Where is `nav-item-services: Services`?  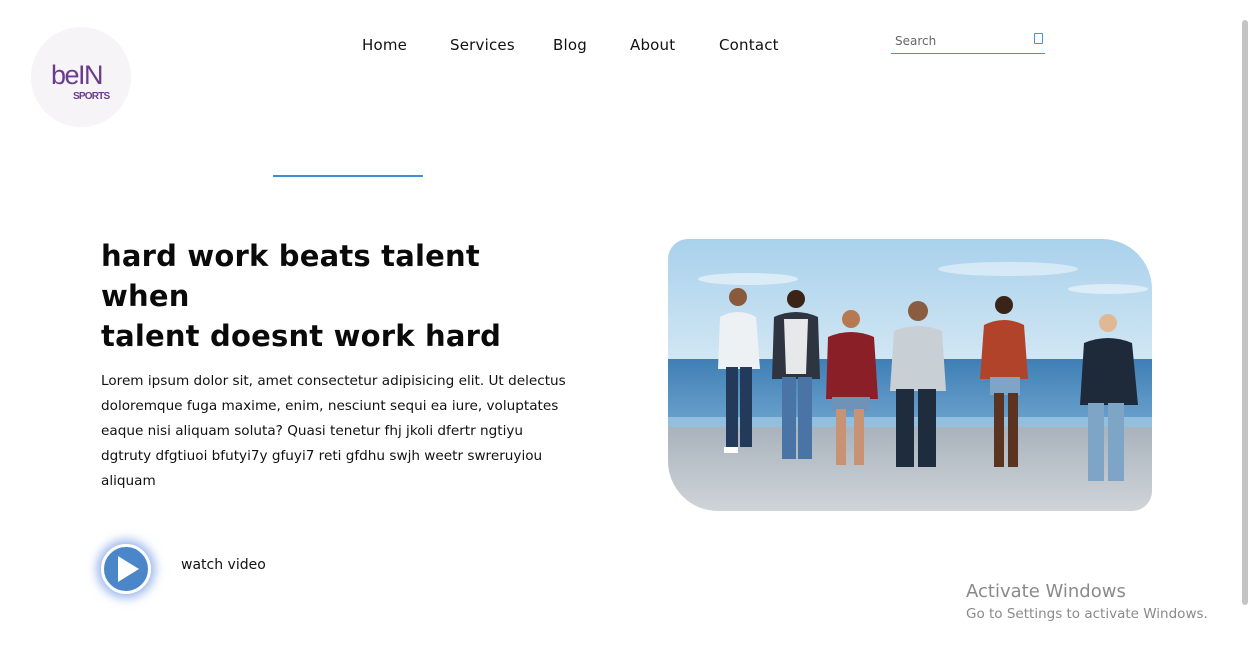
nav-item-services: Services is located at coordinates (482, 45).